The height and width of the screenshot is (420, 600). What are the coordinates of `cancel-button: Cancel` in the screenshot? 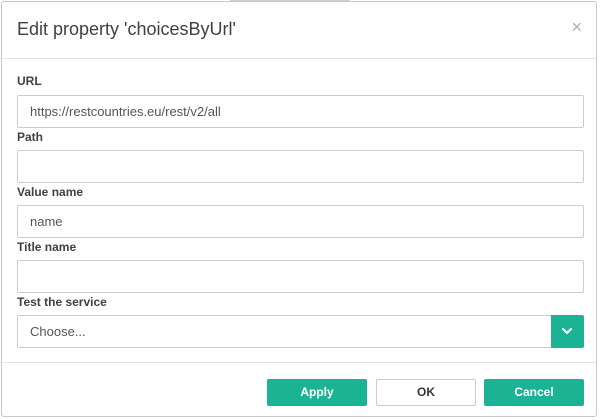 It's located at (534, 392).